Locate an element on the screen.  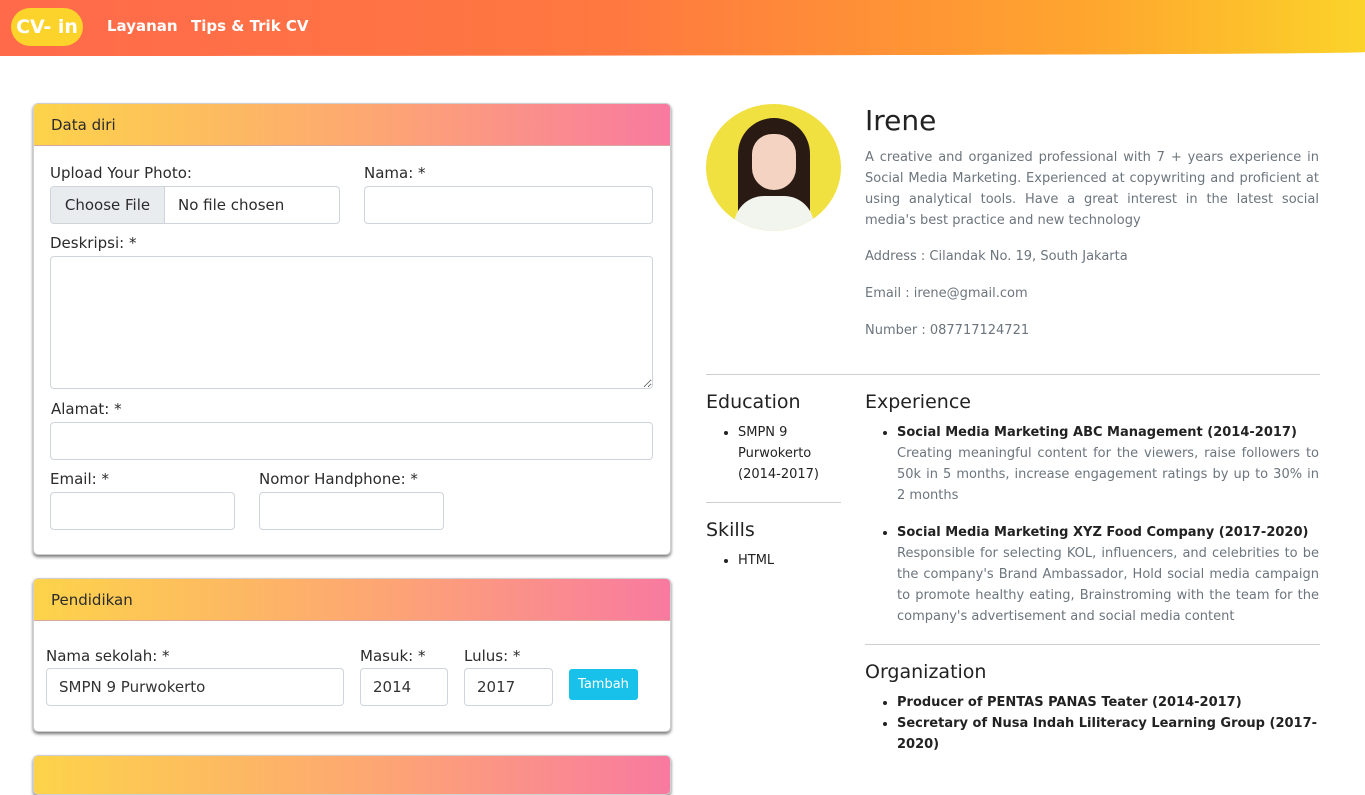
lulus-label: Lulus: * is located at coordinates (492, 656).